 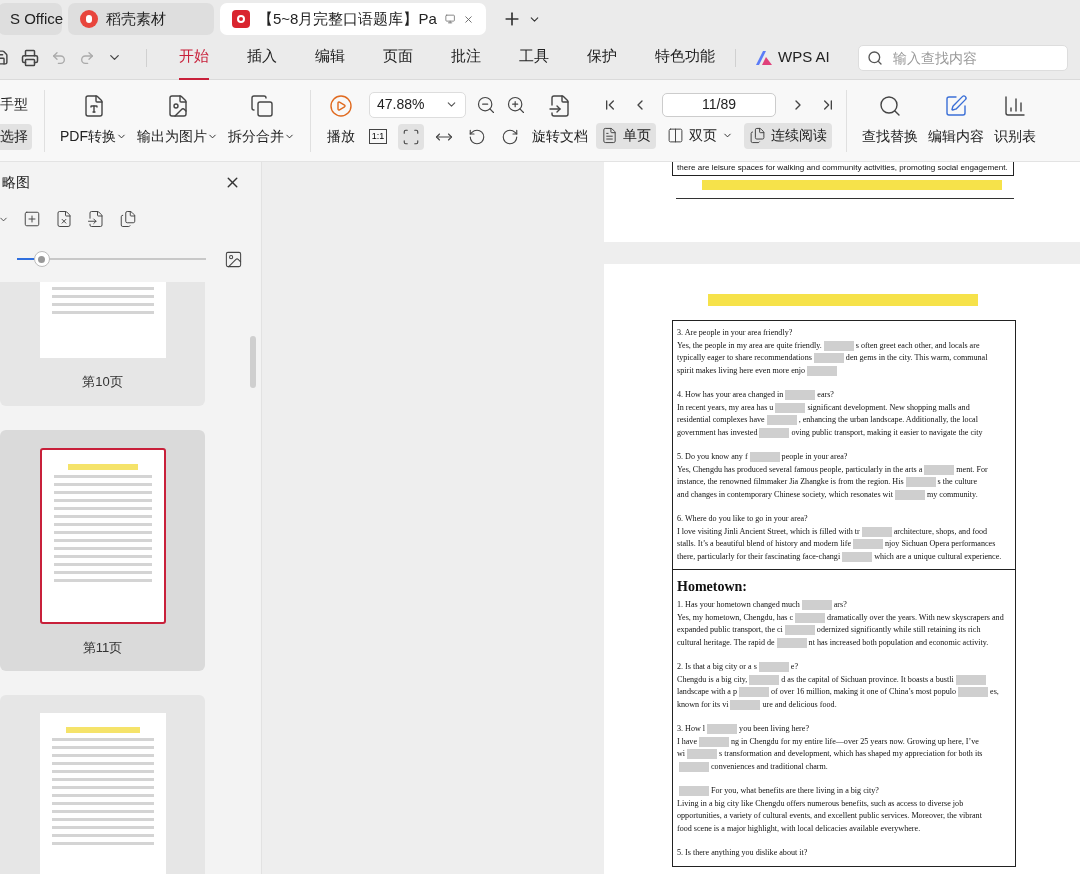 I want to click on document-text: landscape with a p, so click(x=707, y=692).